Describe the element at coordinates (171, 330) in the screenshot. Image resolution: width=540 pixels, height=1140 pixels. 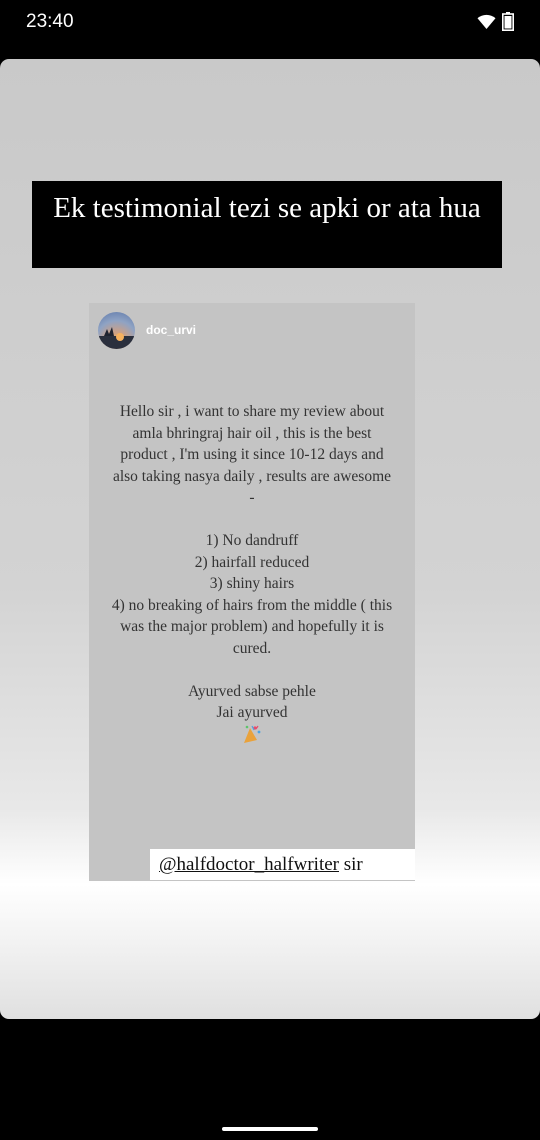
I see `post-username: doc_urvi` at that location.